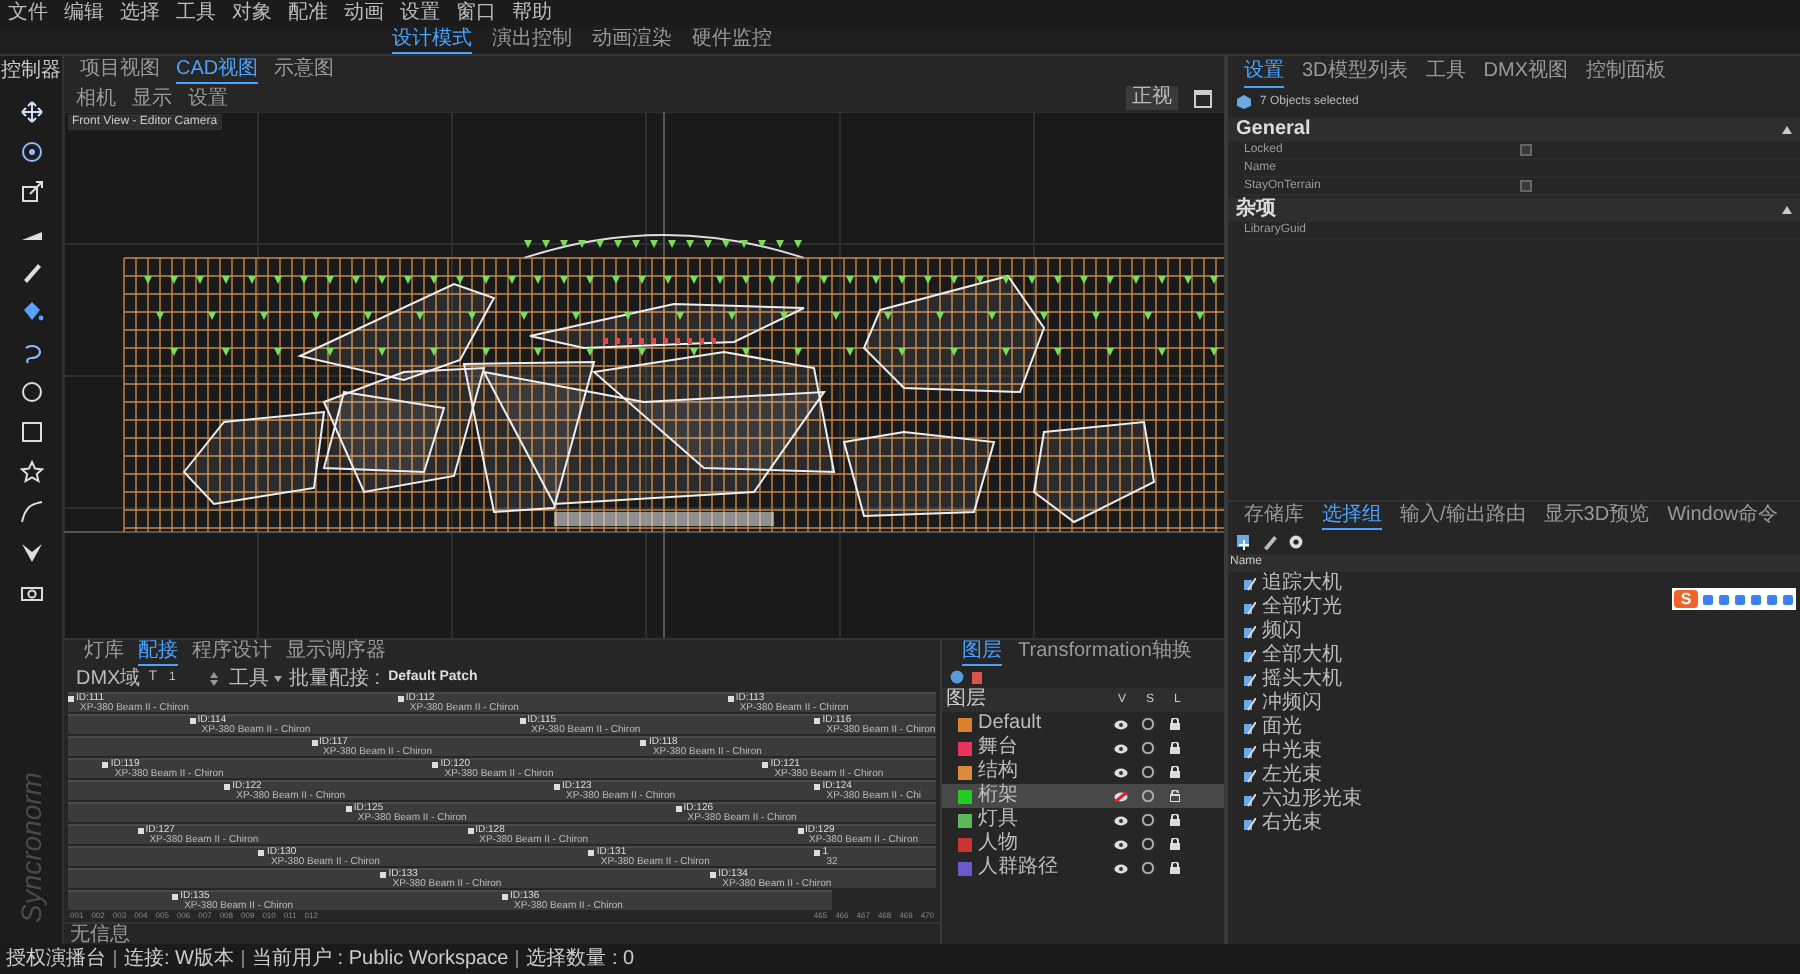 The height and width of the screenshot is (974, 1800). Describe the element at coordinates (1152, 98) in the screenshot. I see `view-button: 正视` at that location.